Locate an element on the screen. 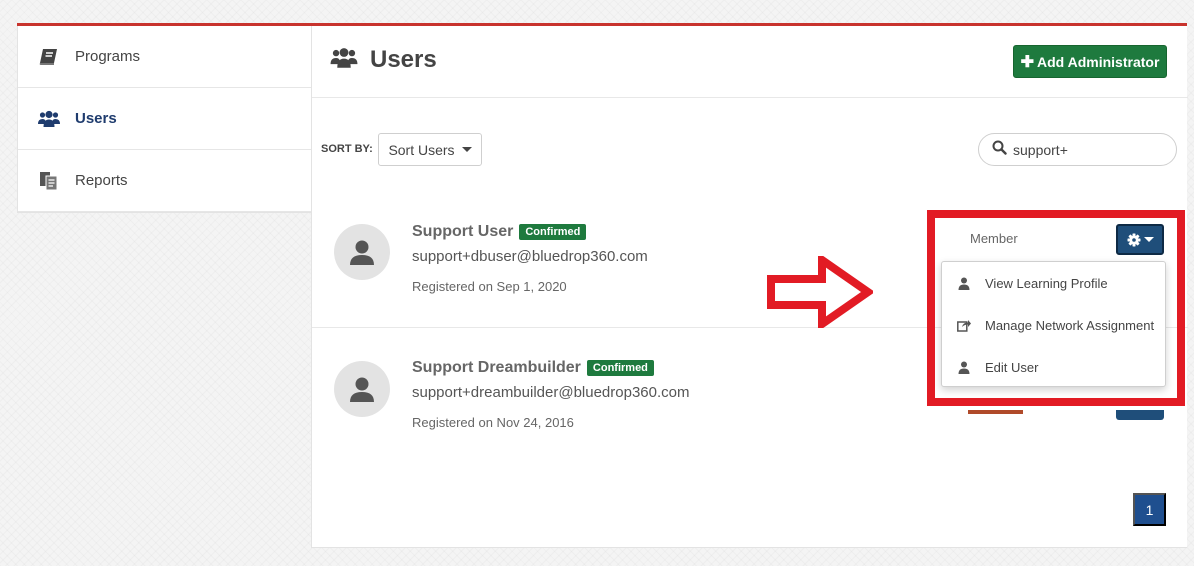  sidebar-item-programs: Programs is located at coordinates (164, 57).